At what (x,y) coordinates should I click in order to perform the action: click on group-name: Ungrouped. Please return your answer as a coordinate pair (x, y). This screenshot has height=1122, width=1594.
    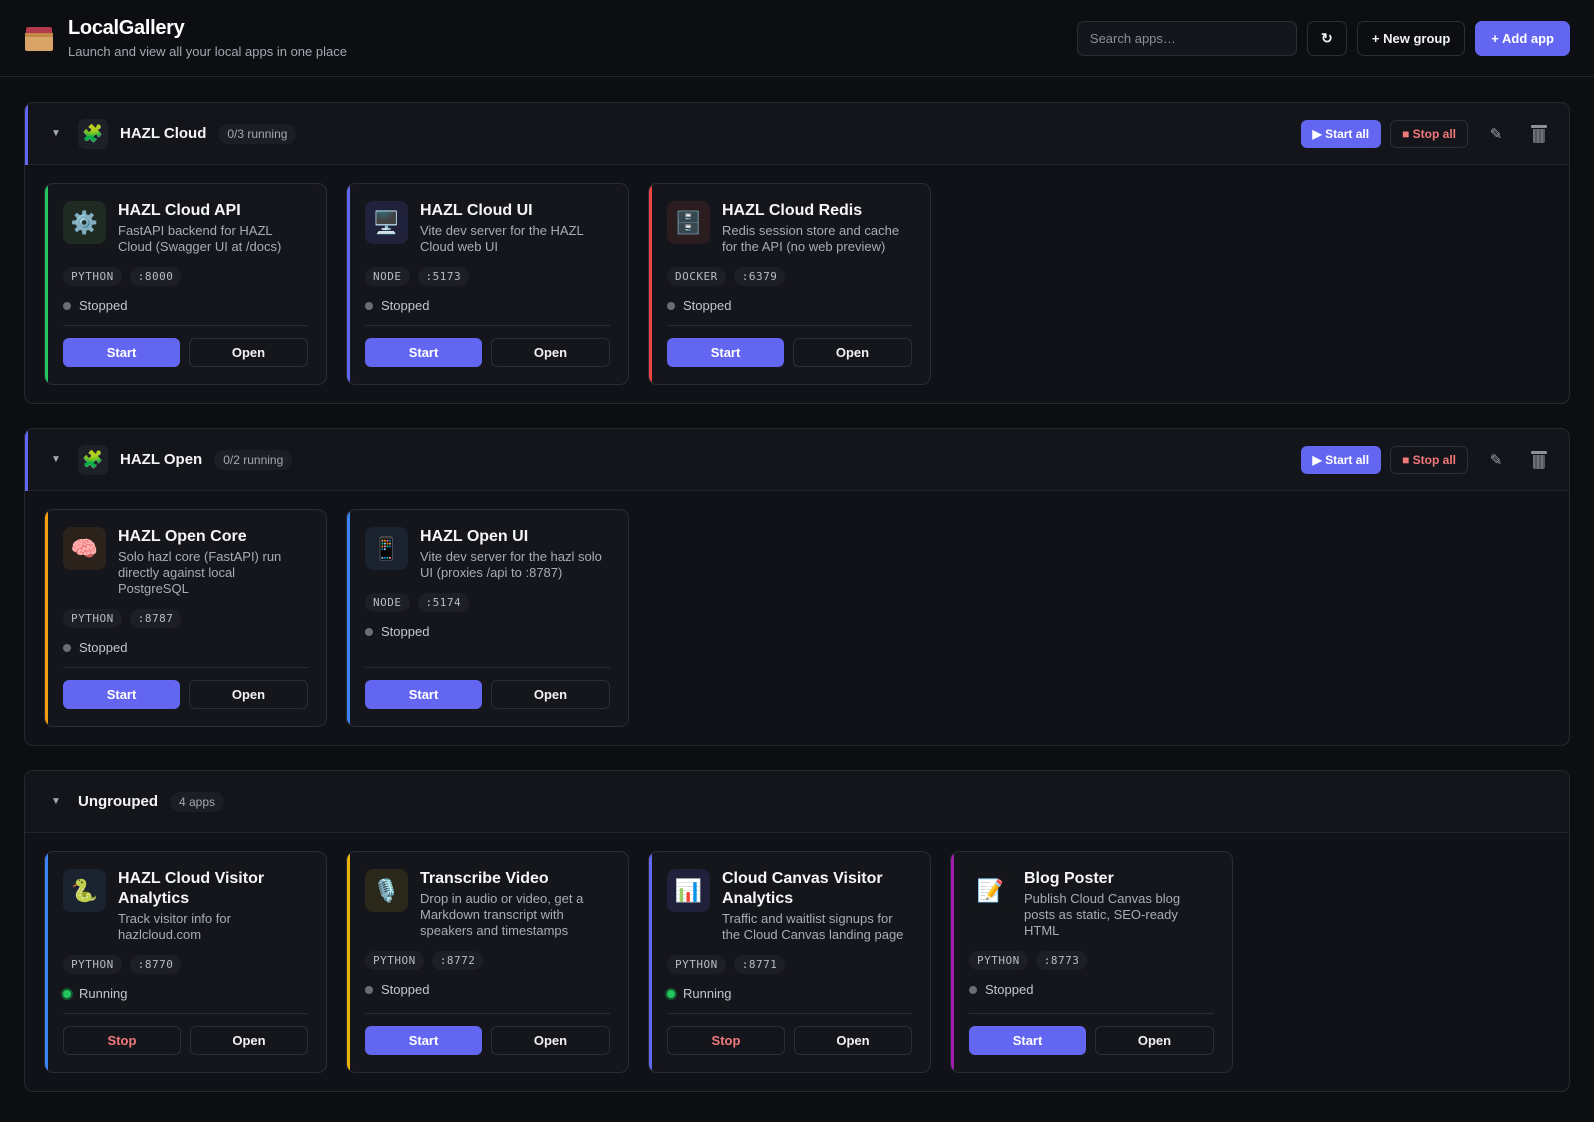
    Looking at the image, I should click on (118, 801).